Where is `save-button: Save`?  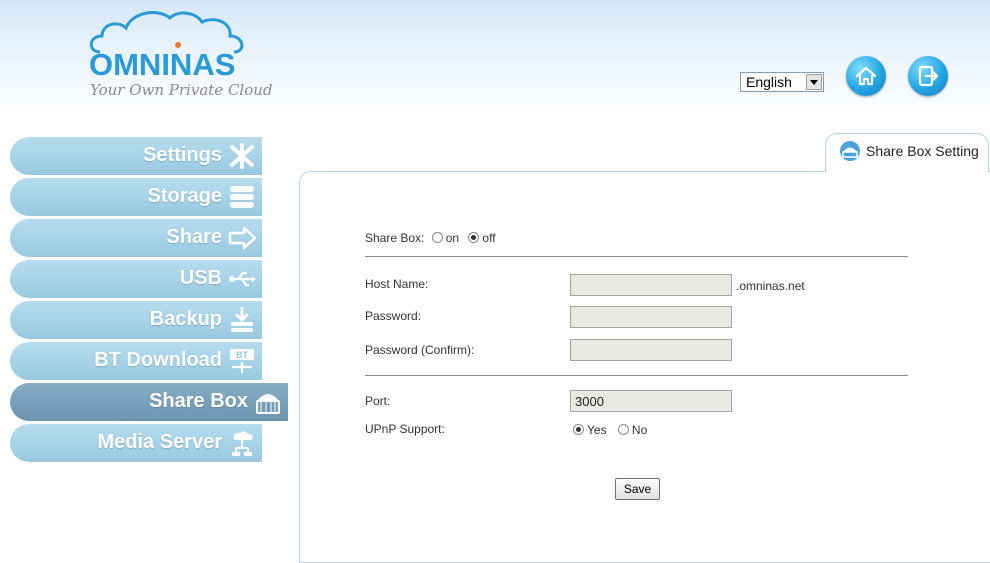 save-button: Save is located at coordinates (637, 489).